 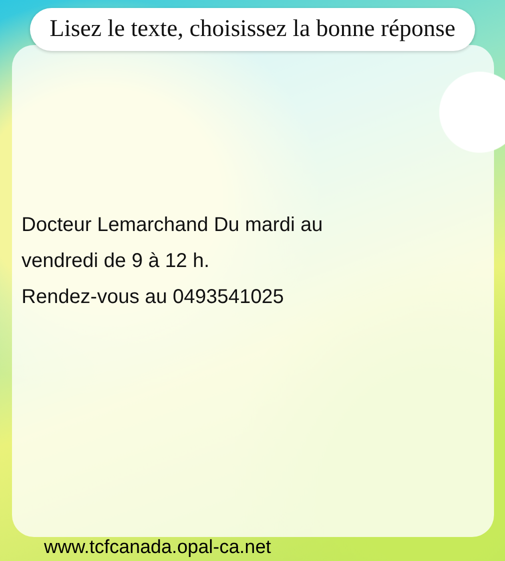 I want to click on website-url: www.tcfcanada.opal-ca.net, so click(x=158, y=548).